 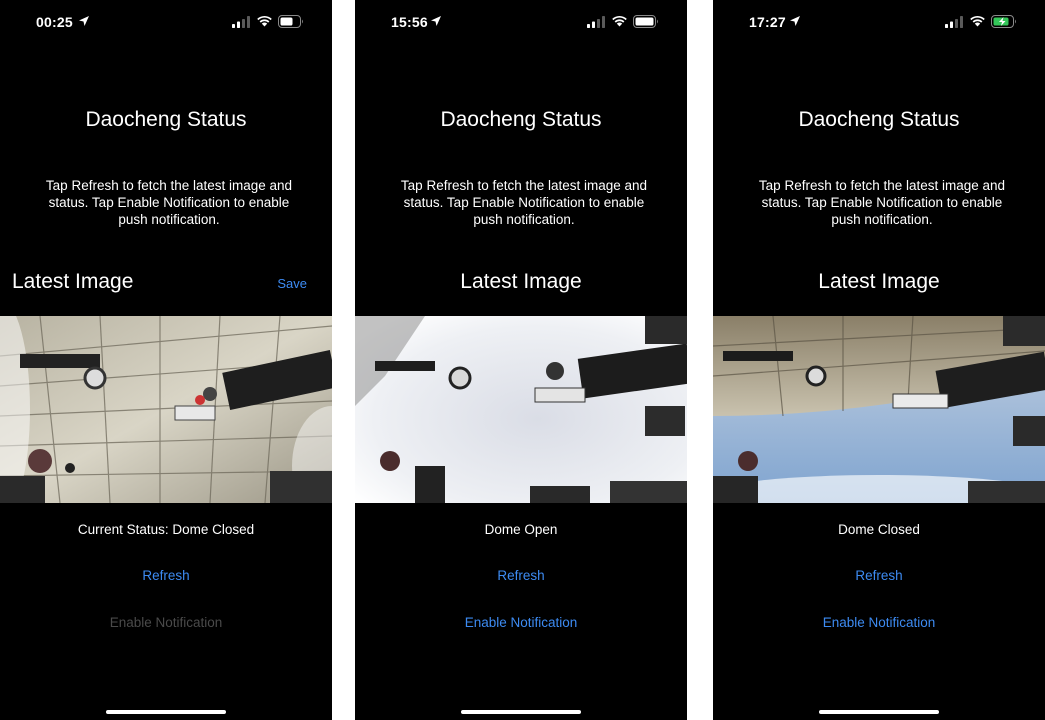 I want to click on dome-status-text: Dome Closed, so click(x=879, y=529).